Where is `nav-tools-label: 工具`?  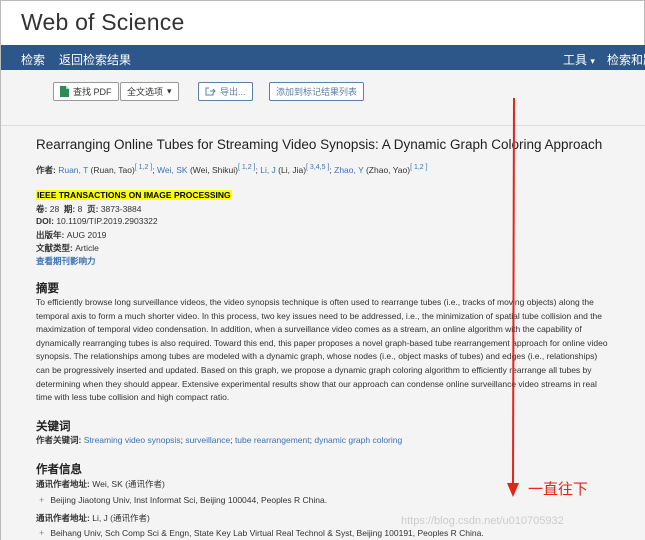
nav-tools-label: 工具 is located at coordinates (575, 60).